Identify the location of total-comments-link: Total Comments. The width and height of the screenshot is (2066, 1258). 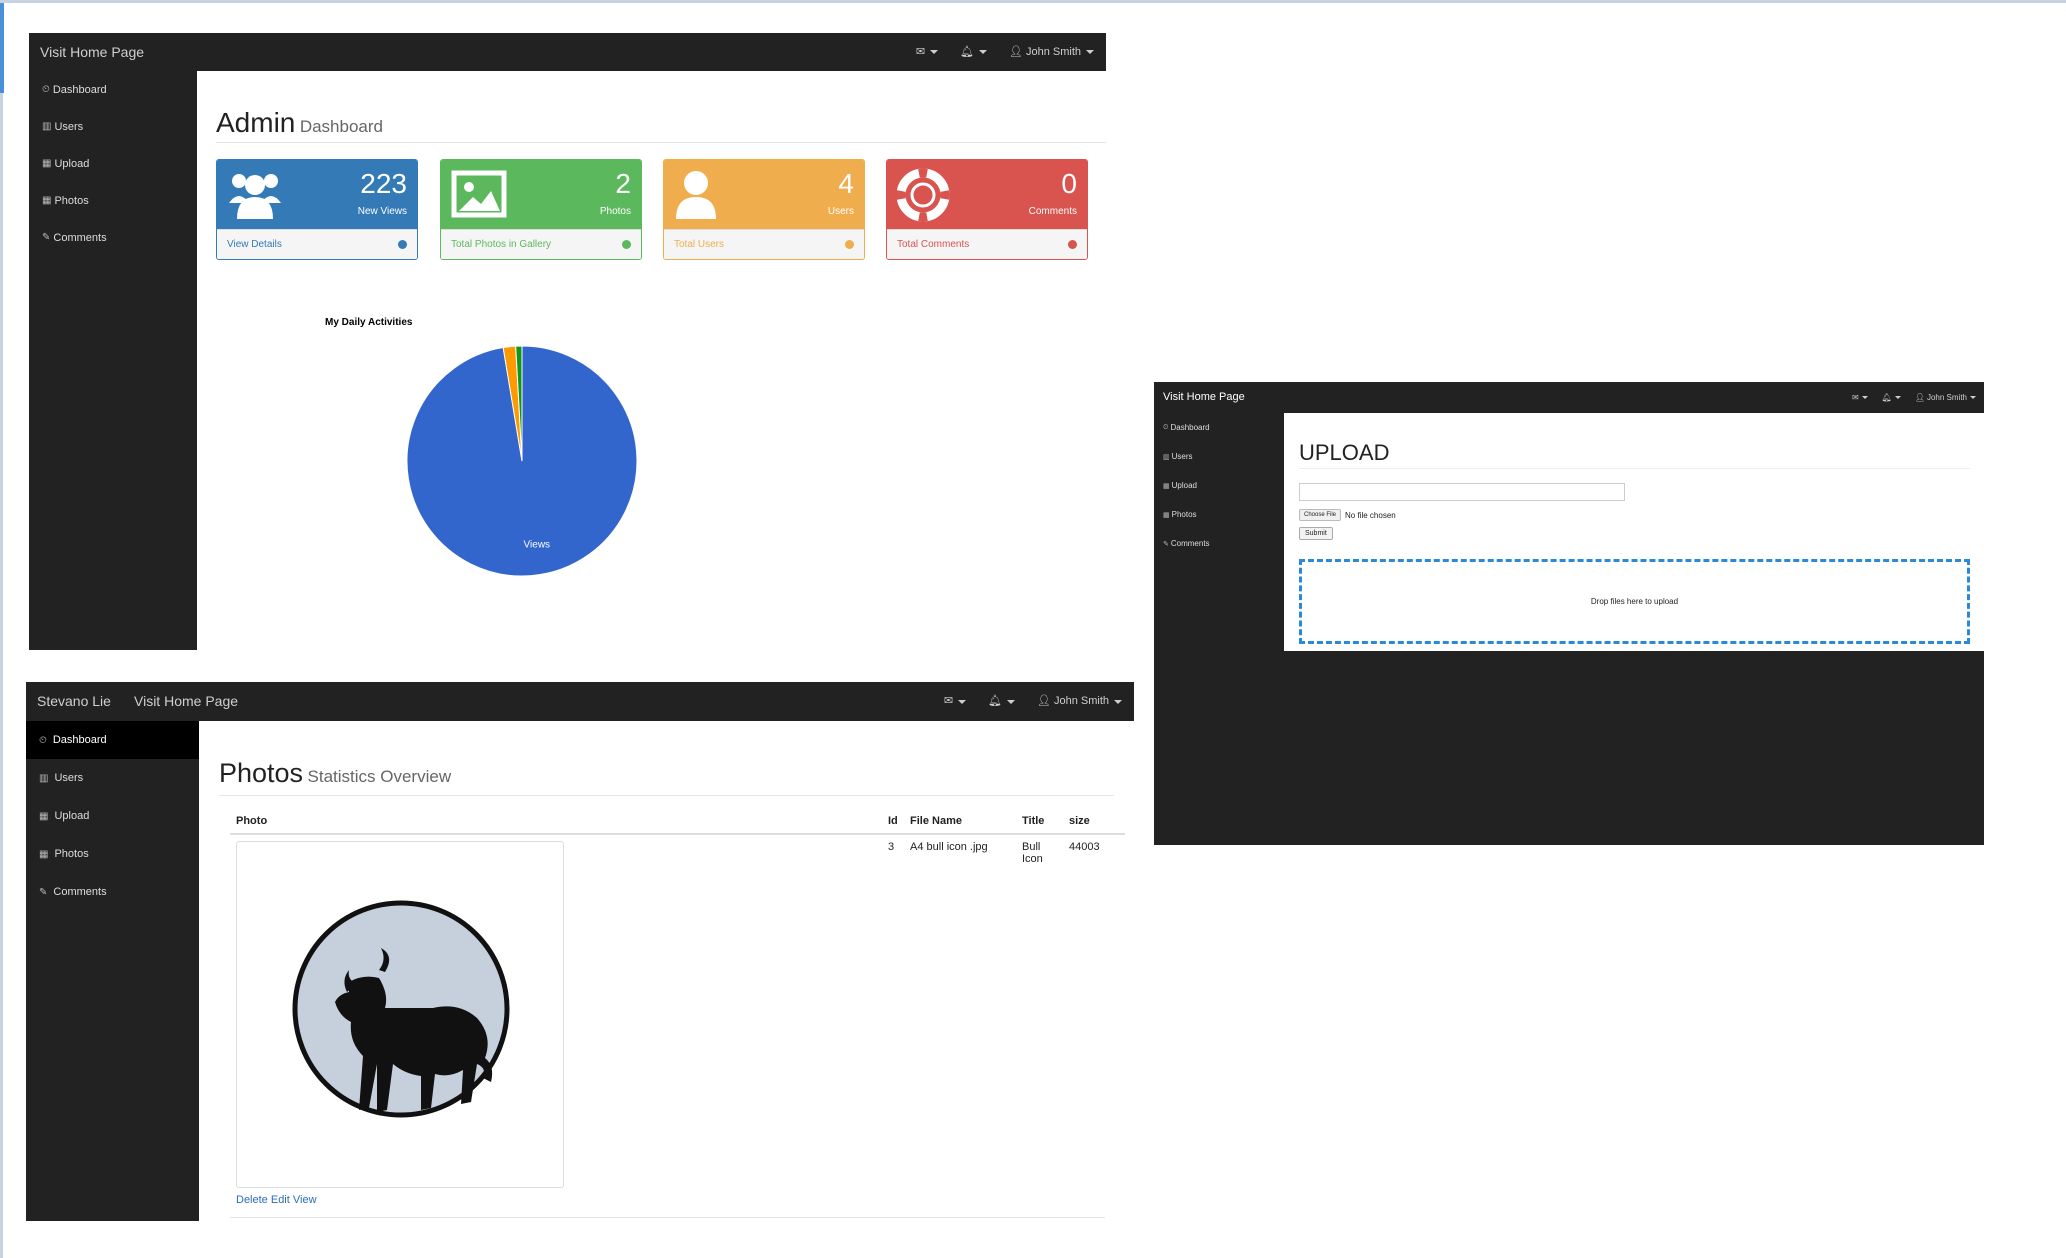
(987, 244).